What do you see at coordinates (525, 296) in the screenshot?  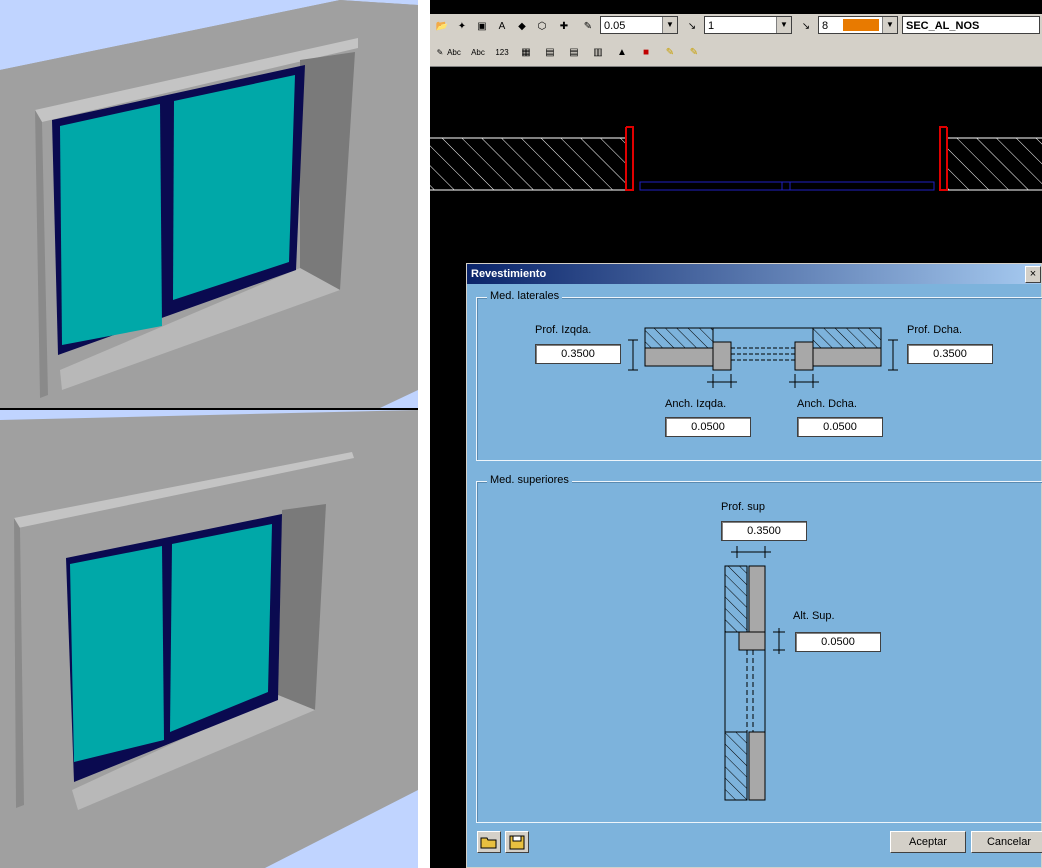 I see `lateral-group-label: Med. laterales` at bounding box center [525, 296].